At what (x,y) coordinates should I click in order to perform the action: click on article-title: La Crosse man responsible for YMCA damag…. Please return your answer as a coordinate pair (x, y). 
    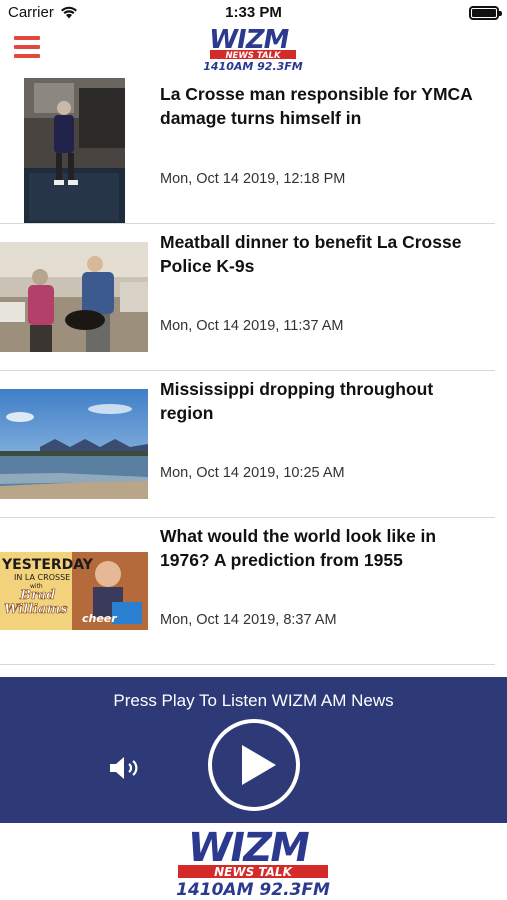
    Looking at the image, I should click on (325, 106).